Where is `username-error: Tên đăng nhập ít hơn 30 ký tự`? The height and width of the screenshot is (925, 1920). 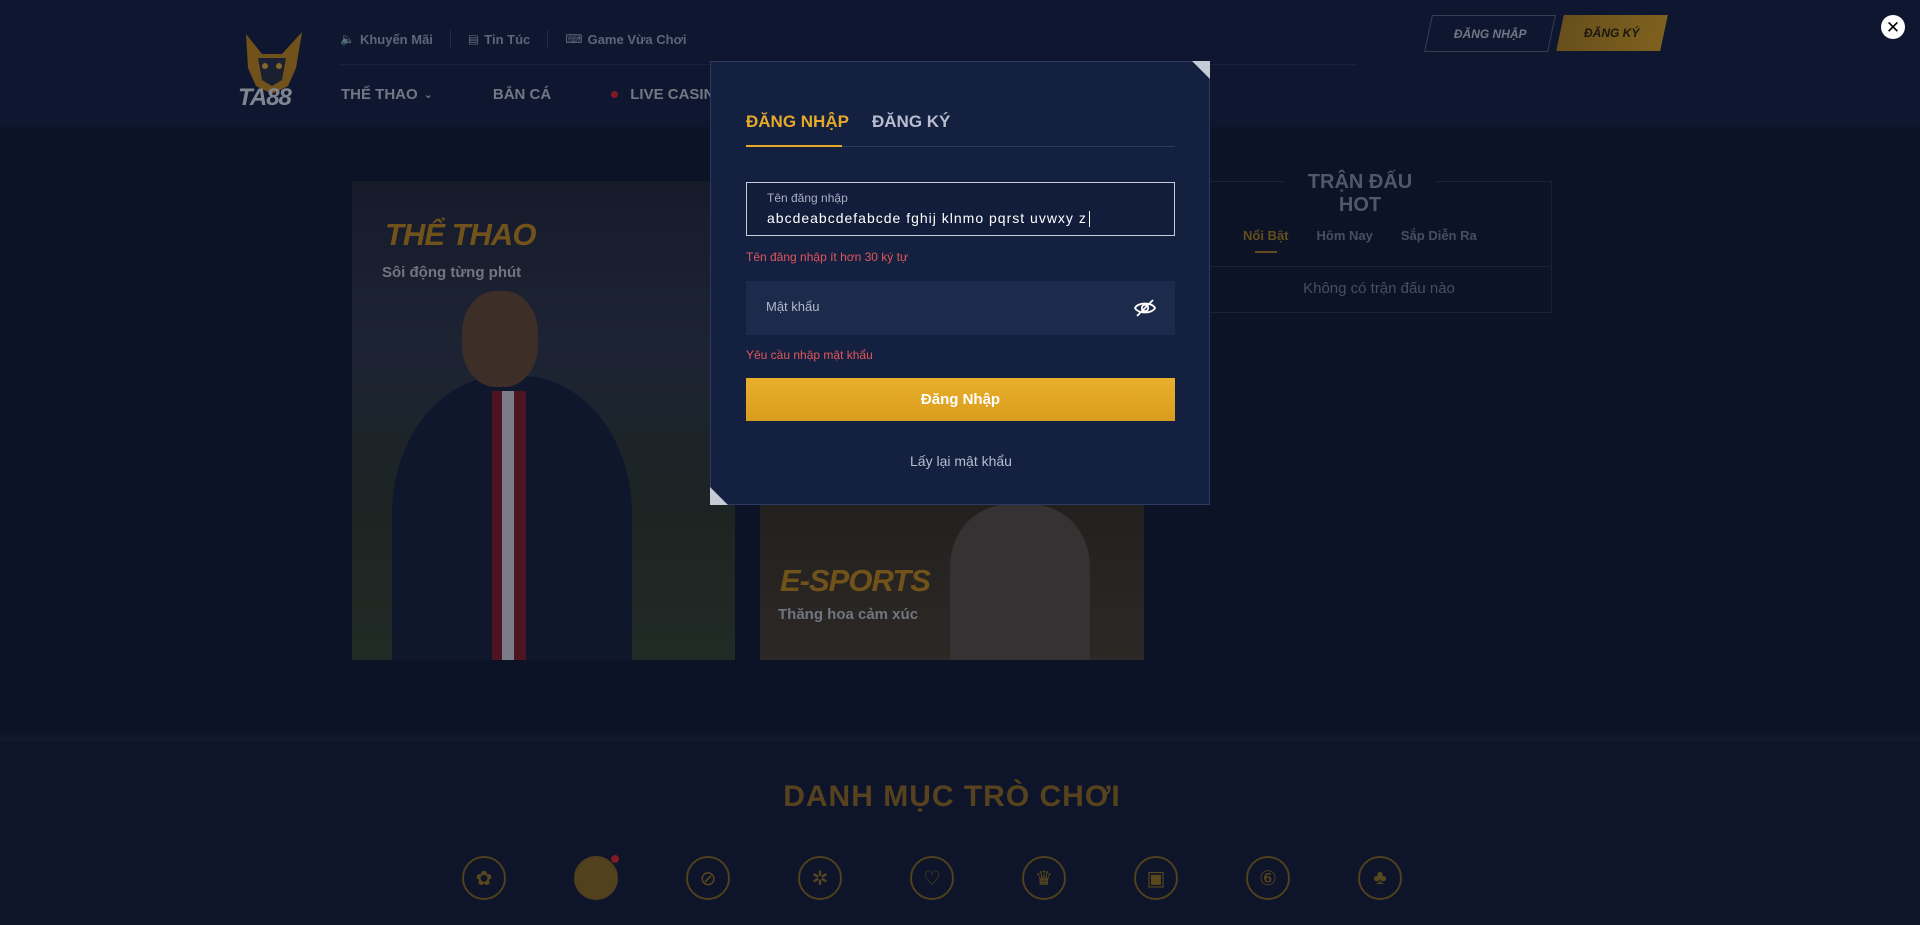 username-error: Tên đăng nhập ít hơn 30 ký tự is located at coordinates (827, 257).